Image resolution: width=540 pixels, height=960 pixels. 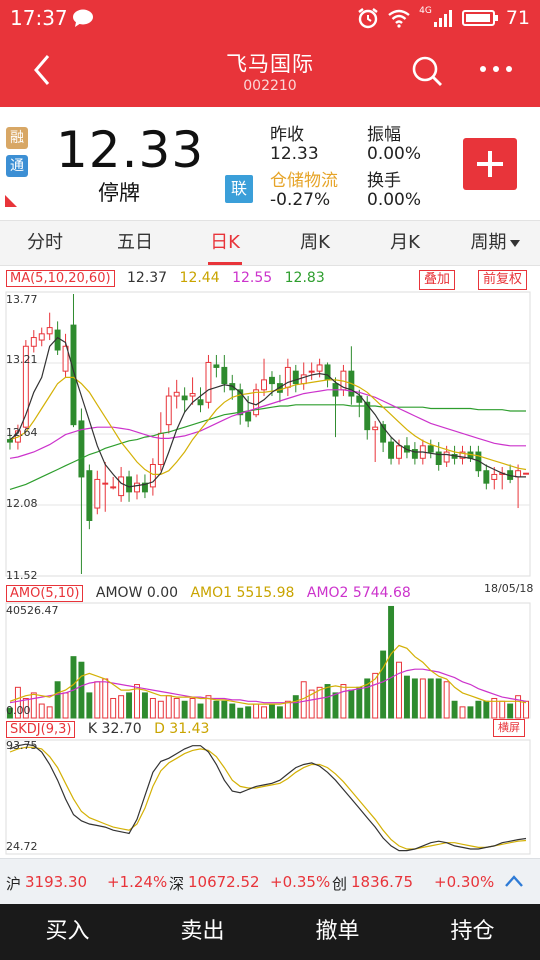 What do you see at coordinates (304, 178) in the screenshot?
I see `sector-name: 仓储物流` at bounding box center [304, 178].